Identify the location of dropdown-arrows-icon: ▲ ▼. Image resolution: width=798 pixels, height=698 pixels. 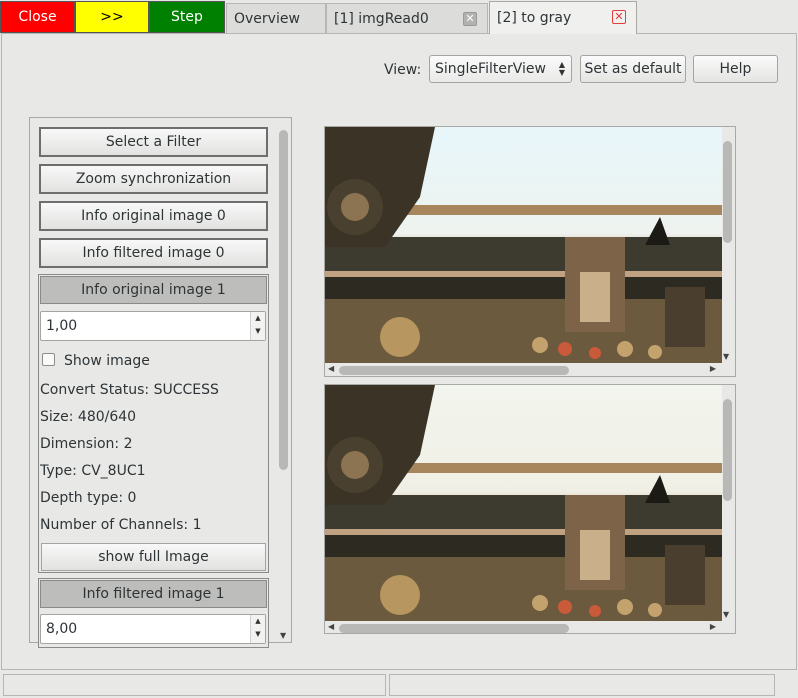
(561, 68).